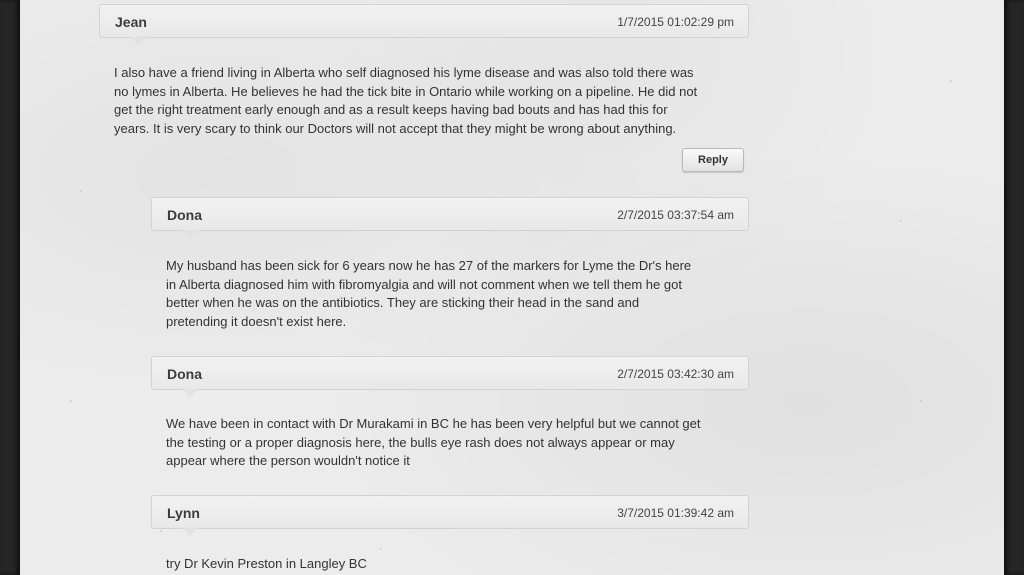 Image resolution: width=1024 pixels, height=575 pixels. I want to click on comment-timestamp: 2/7/2015 03:42:30 am, so click(675, 374).